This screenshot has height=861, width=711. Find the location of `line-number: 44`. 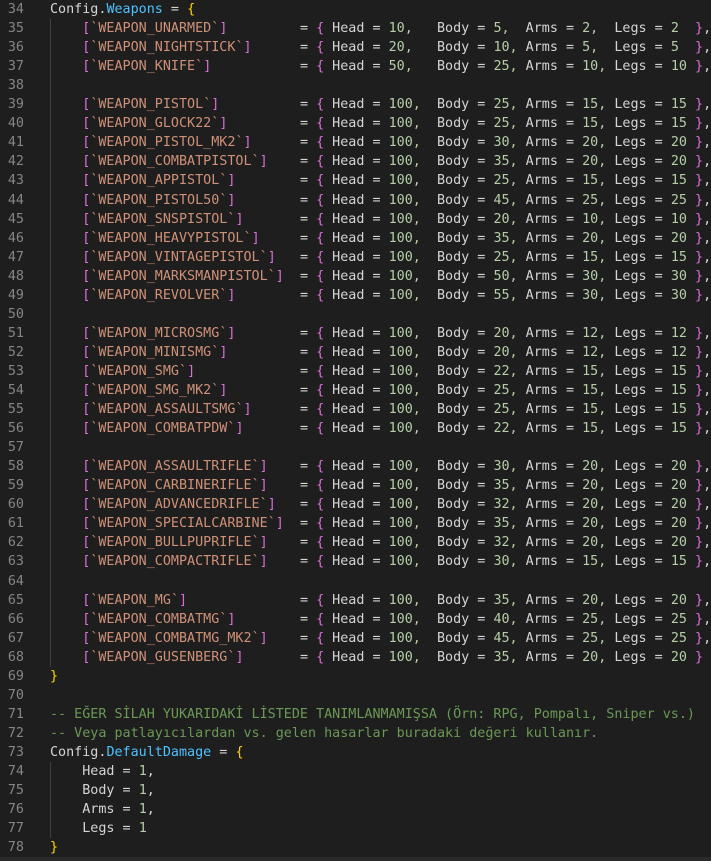

line-number: 44 is located at coordinates (15, 200).